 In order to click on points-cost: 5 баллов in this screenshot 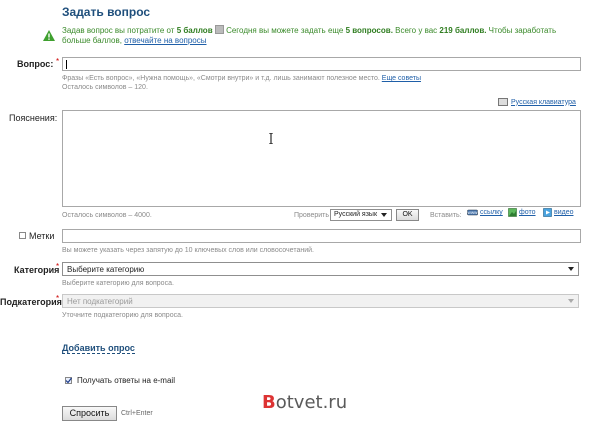, I will do `click(194, 30)`.